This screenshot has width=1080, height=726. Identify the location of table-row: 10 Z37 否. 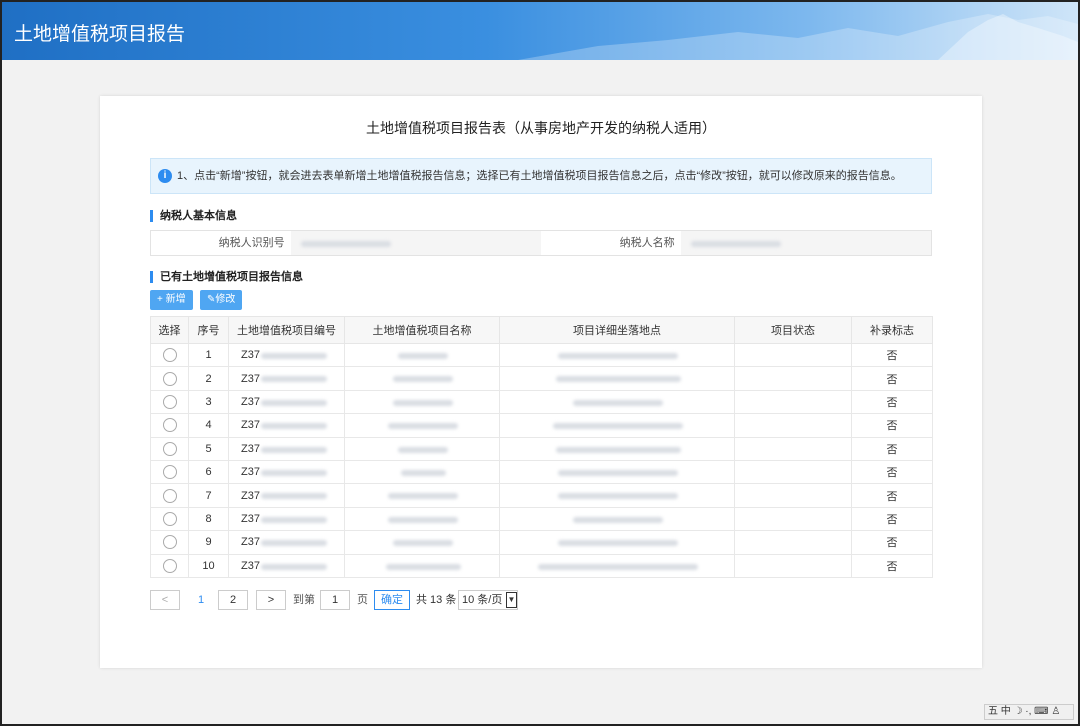
(541, 565).